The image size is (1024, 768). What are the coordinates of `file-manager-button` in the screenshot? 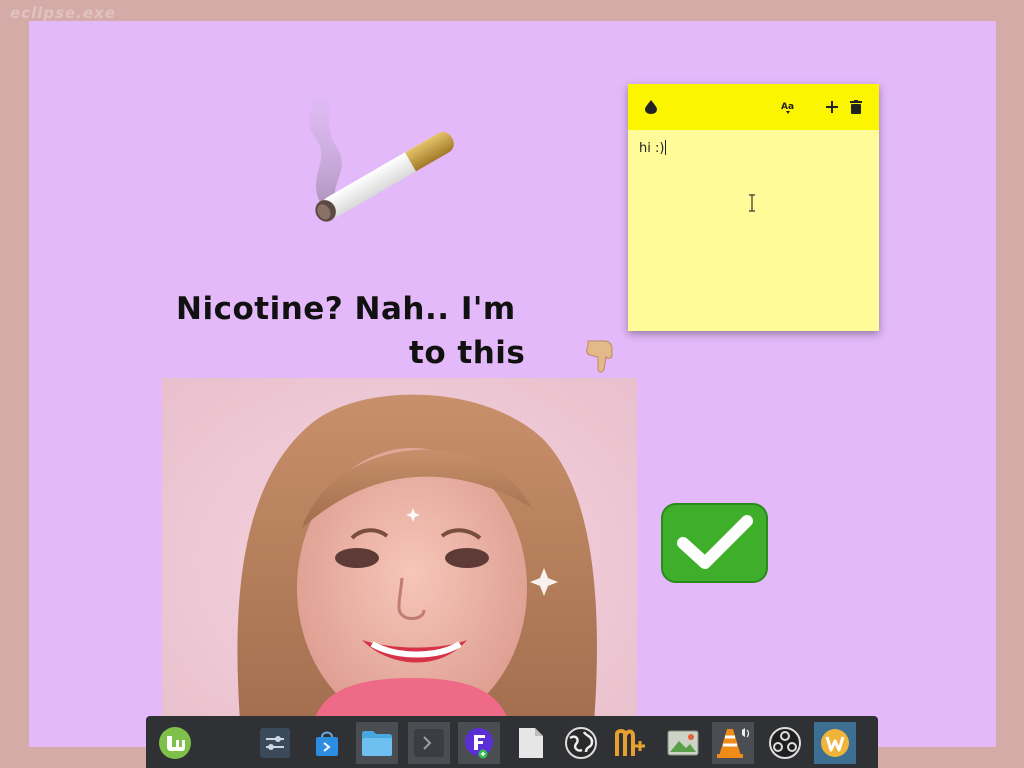 It's located at (377, 743).